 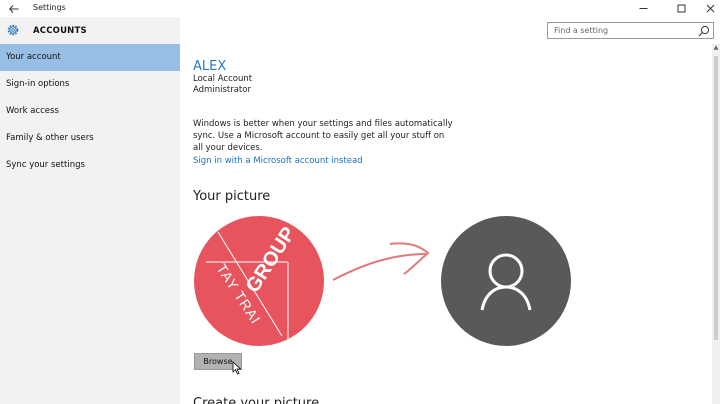 I want to click on sidebar-item-label: Family & other users, so click(x=50, y=138).